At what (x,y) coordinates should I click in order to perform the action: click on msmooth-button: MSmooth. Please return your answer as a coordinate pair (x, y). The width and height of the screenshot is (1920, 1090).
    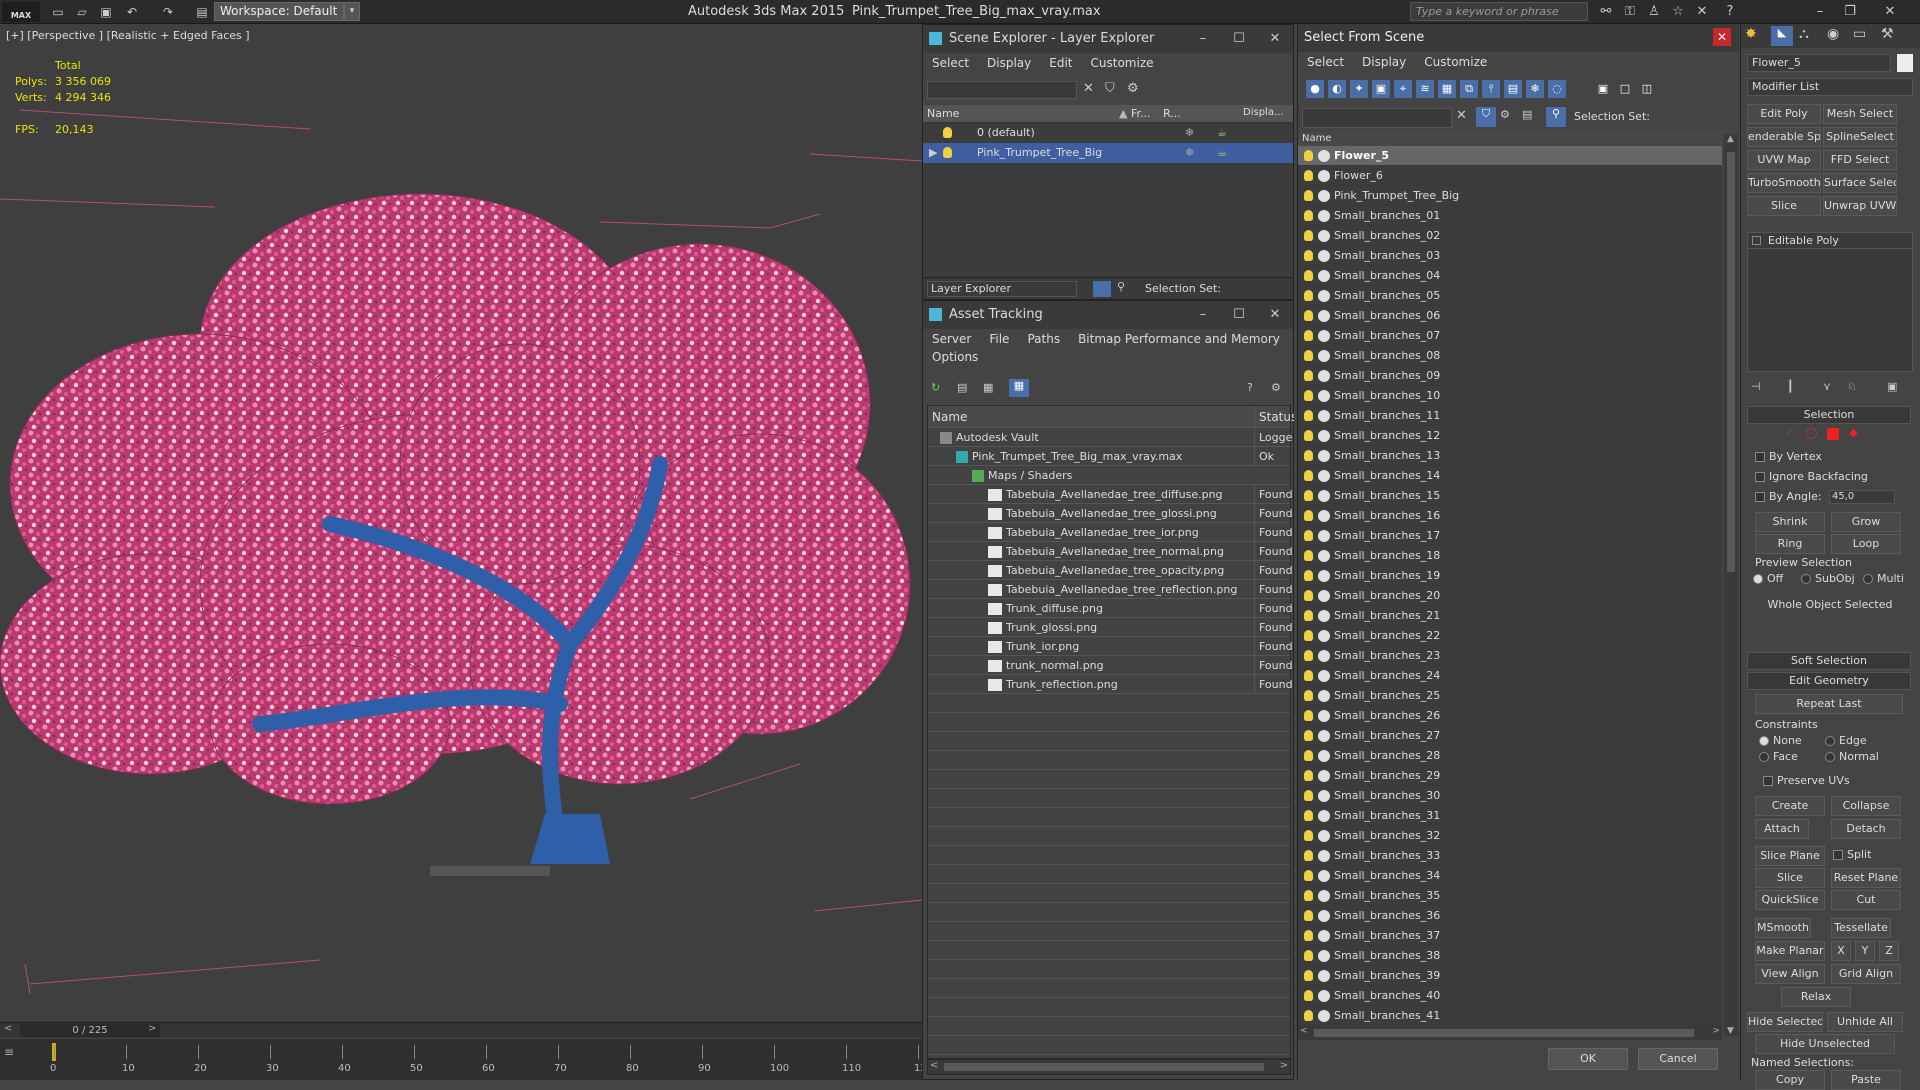
    Looking at the image, I should click on (1783, 928).